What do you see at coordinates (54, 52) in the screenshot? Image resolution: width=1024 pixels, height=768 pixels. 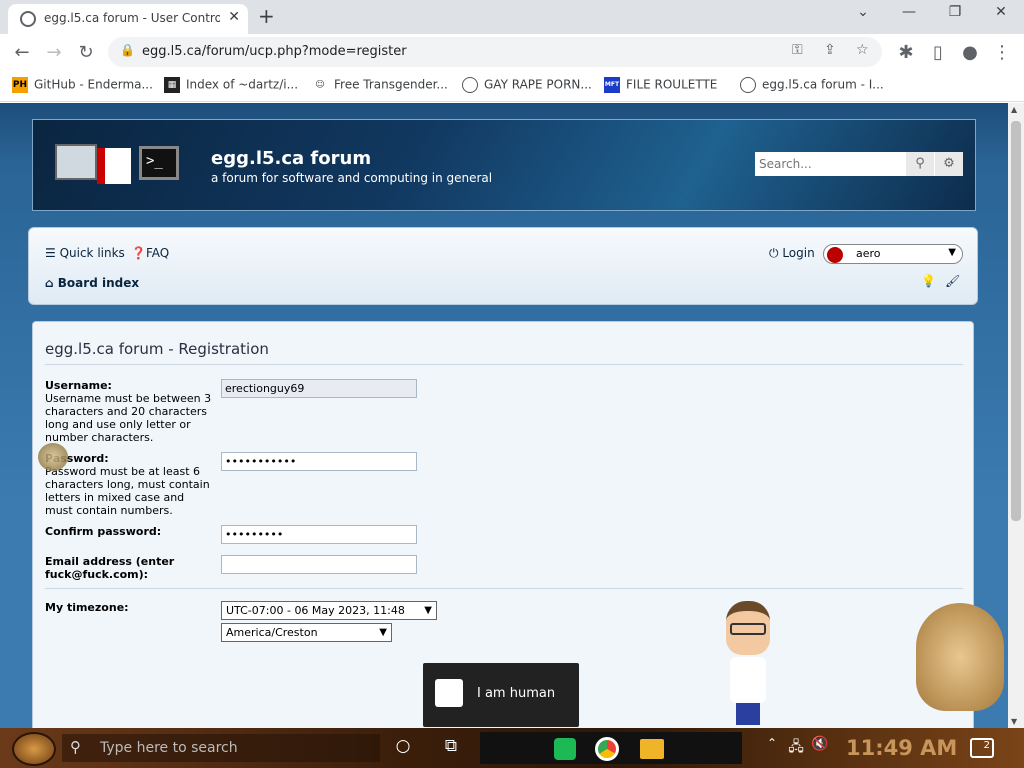 I see `forward-icon: →` at bounding box center [54, 52].